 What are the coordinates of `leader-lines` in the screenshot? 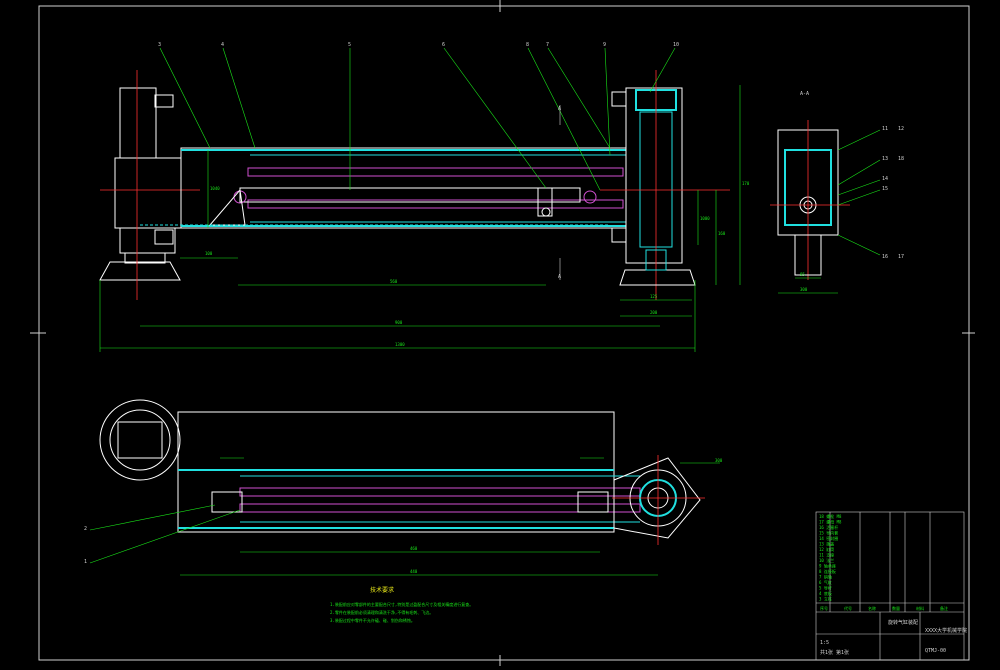 It's located at (417, 119).